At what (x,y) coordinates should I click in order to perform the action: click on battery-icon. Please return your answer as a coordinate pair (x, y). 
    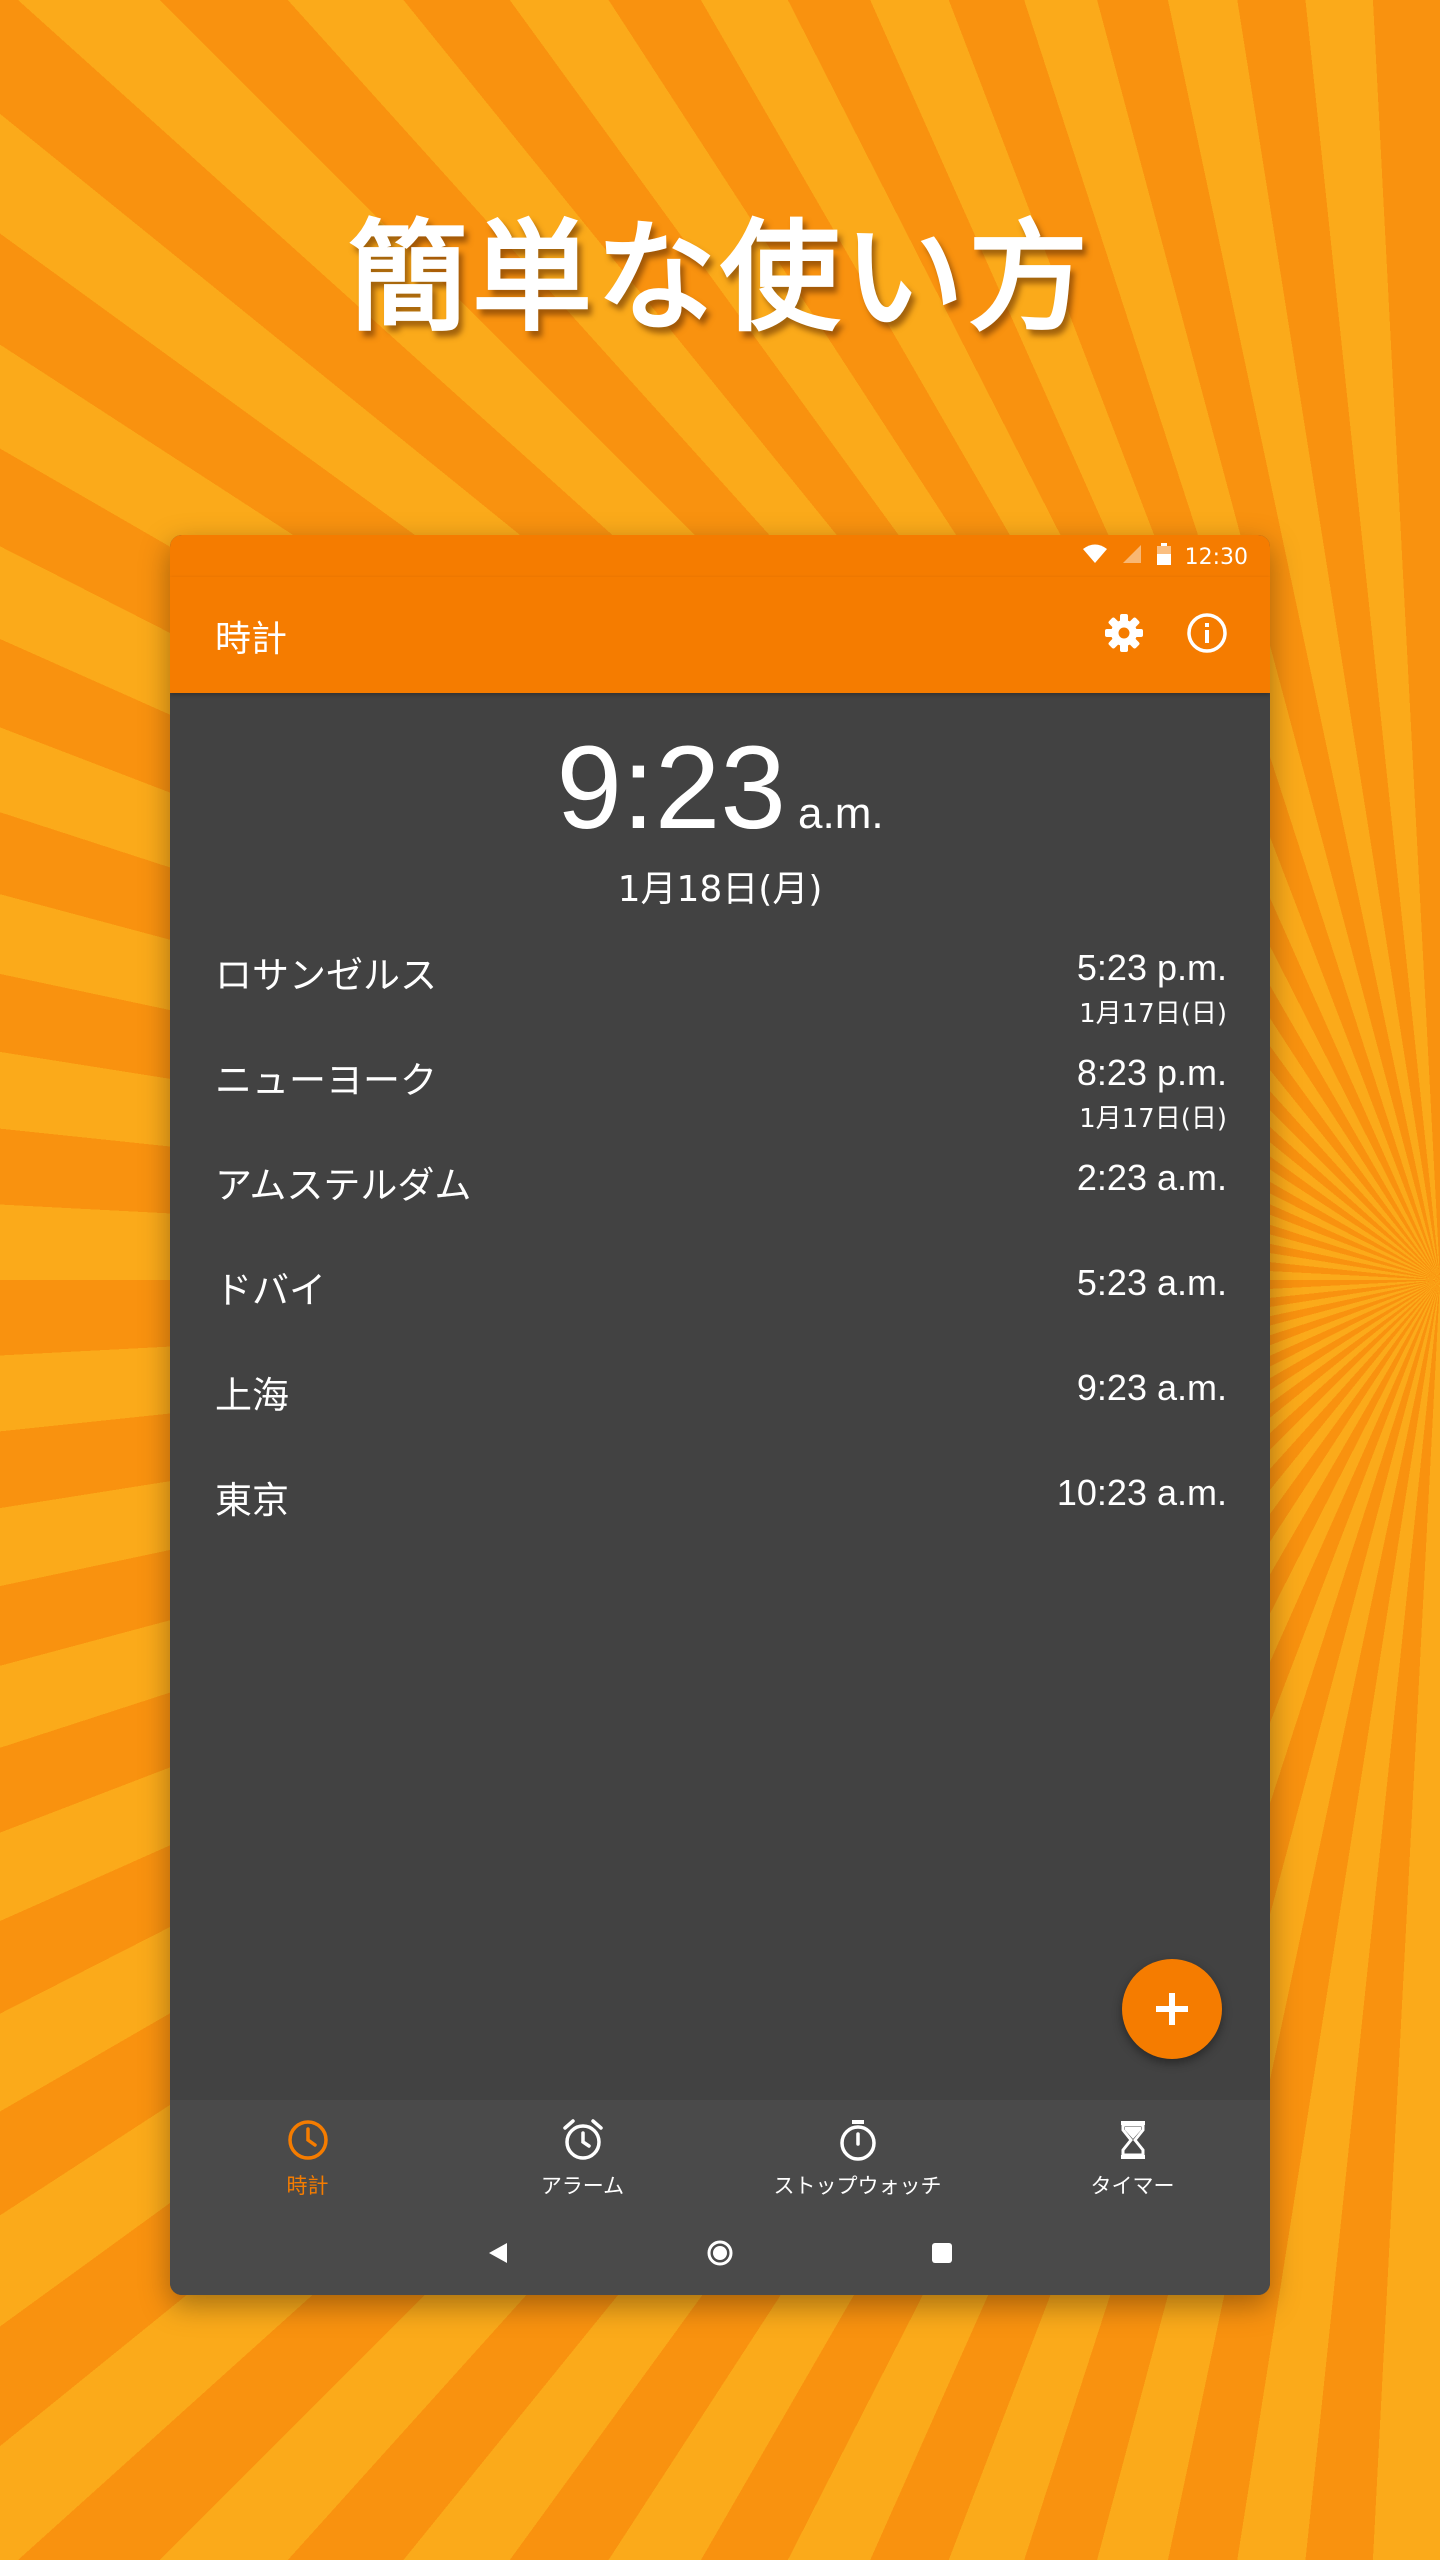
    Looking at the image, I should click on (1163, 557).